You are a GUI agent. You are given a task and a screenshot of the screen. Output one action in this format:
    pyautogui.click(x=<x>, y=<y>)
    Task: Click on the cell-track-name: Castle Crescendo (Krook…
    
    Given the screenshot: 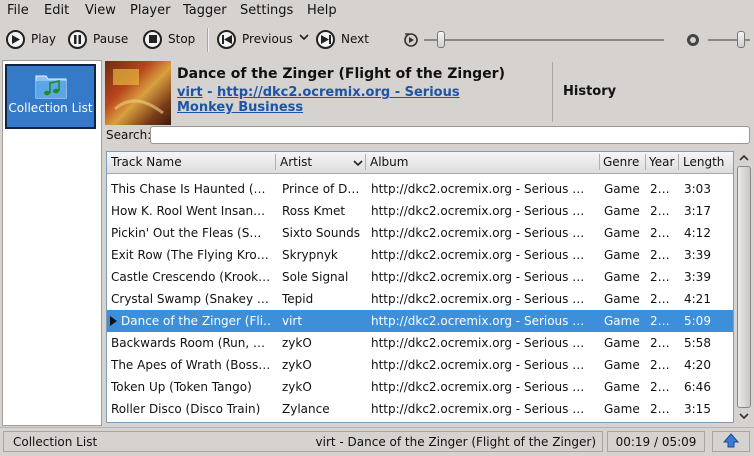 What is the action you would take?
    pyautogui.click(x=191, y=277)
    